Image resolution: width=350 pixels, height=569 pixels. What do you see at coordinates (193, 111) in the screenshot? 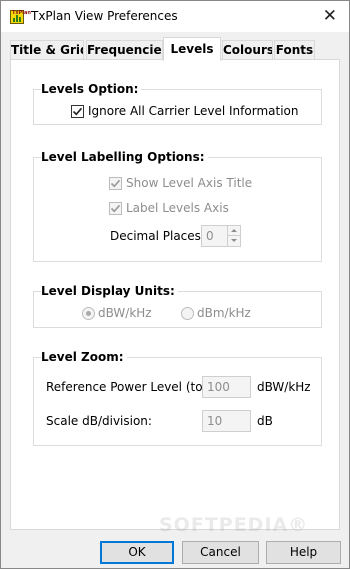
I see `ignore-carrier-label: Ignore All Carrier Level Information` at bounding box center [193, 111].